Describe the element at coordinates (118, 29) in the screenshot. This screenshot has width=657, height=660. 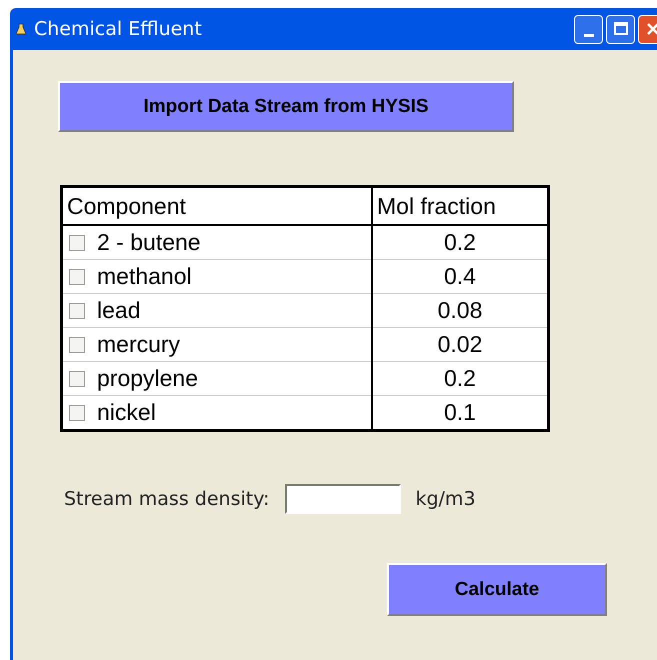
I see `window-title: Chemical Effluent` at that location.